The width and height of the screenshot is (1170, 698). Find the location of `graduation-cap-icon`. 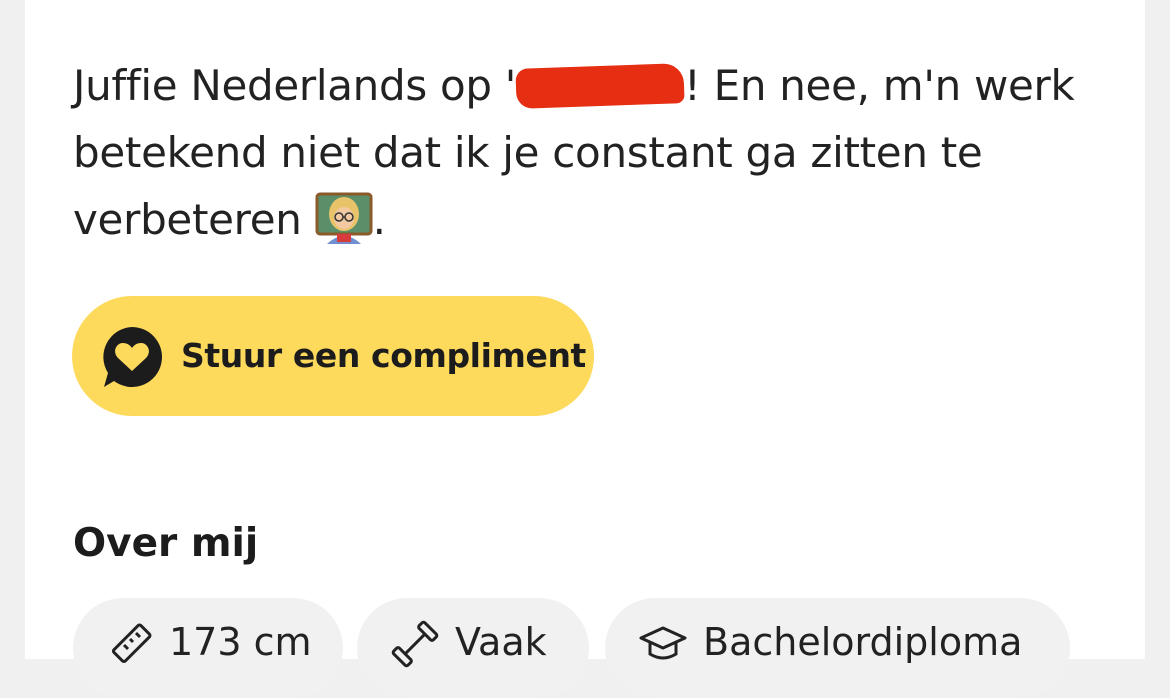

graduation-cap-icon is located at coordinates (663, 644).